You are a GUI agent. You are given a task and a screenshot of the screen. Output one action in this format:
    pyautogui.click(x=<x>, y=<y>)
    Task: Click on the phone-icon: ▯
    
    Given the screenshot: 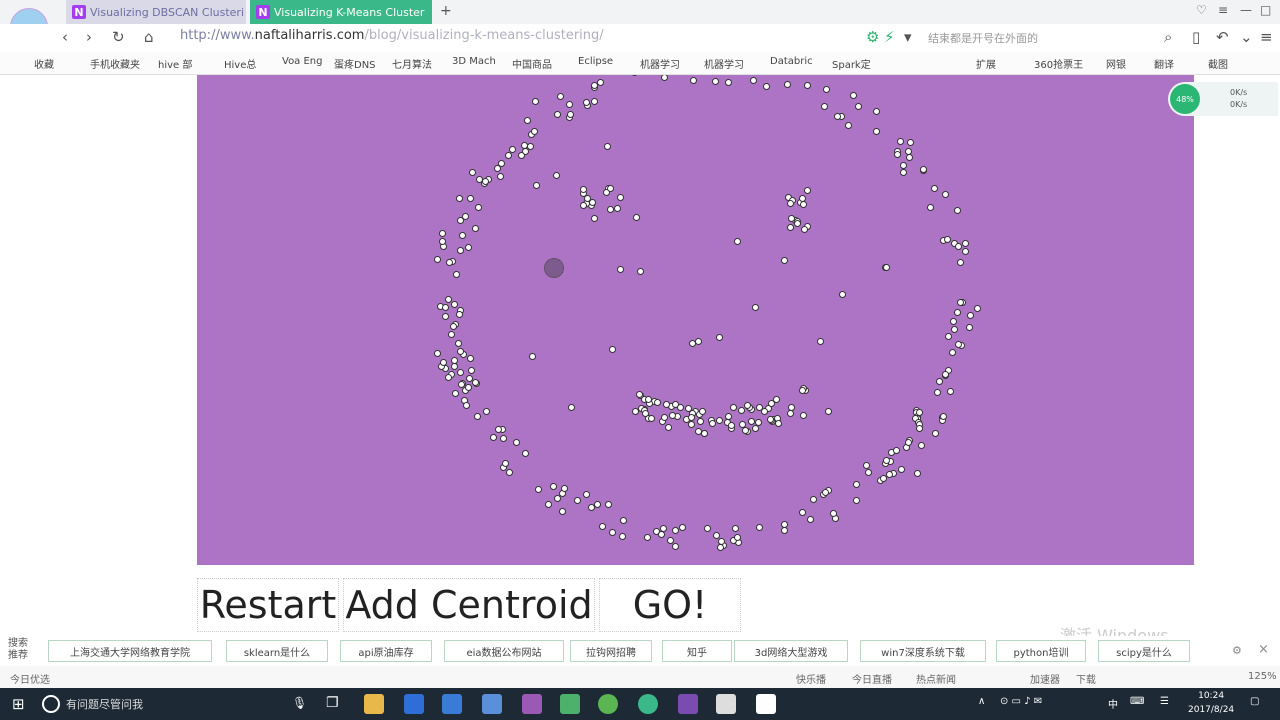 What is the action you would take?
    pyautogui.click(x=1196, y=37)
    